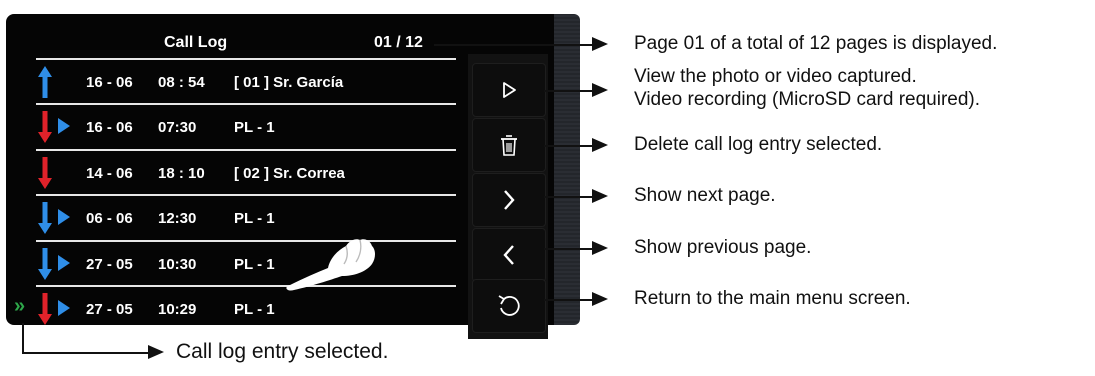 The image size is (1095, 376). I want to click on call-time: 12:30, so click(177, 218).